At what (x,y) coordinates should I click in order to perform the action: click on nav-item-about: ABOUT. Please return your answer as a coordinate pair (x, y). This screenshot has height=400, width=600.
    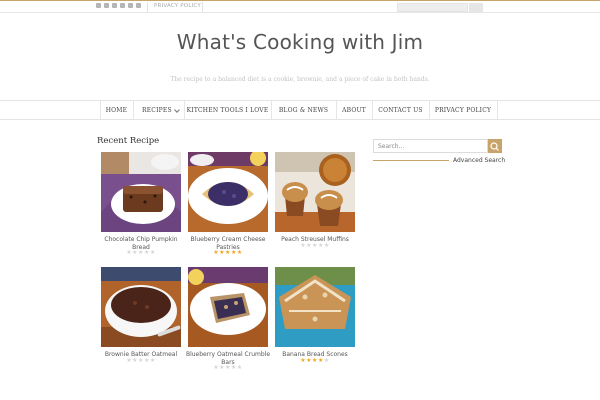
    Looking at the image, I should click on (354, 110).